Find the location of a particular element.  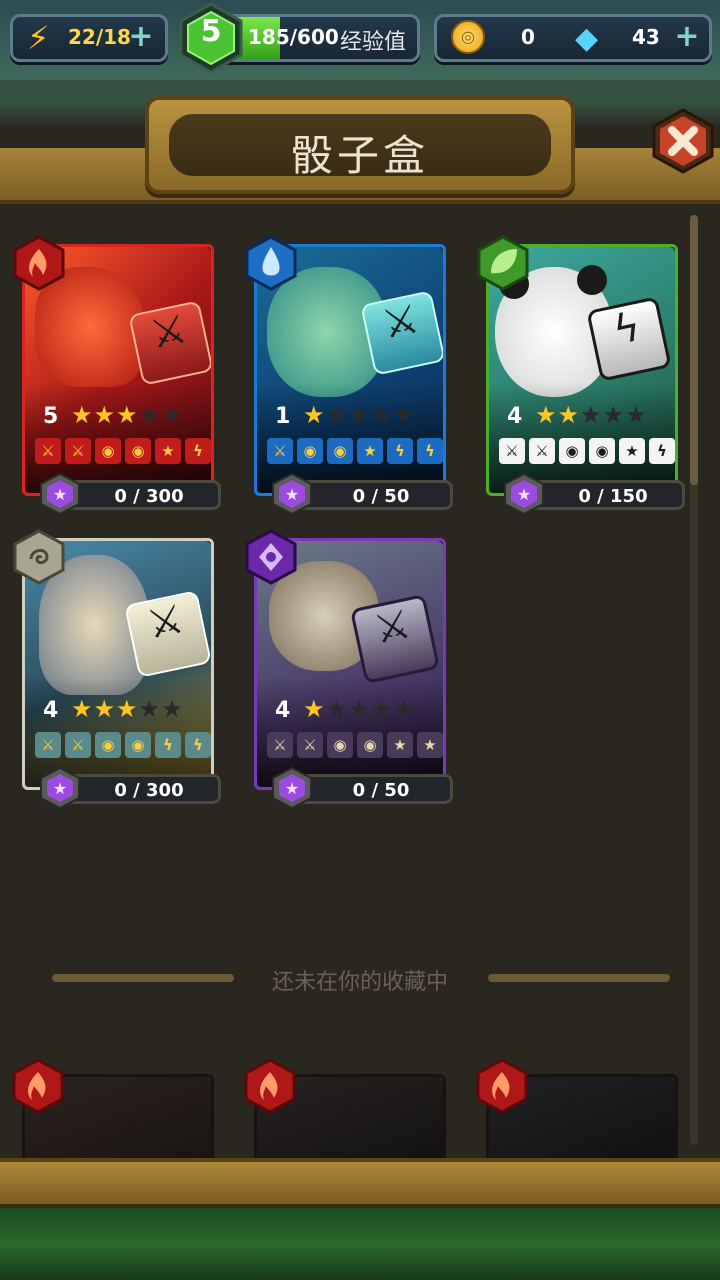

gold-value: 0 is located at coordinates (528, 37).